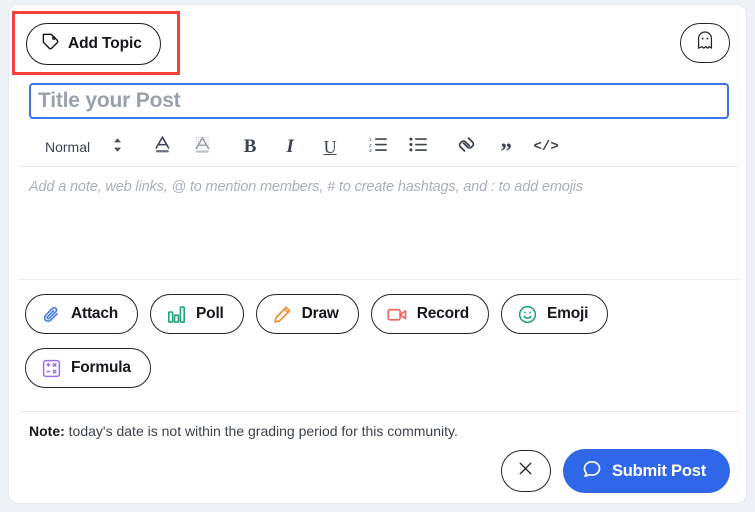  I want to click on highlight-color-button, so click(202, 147).